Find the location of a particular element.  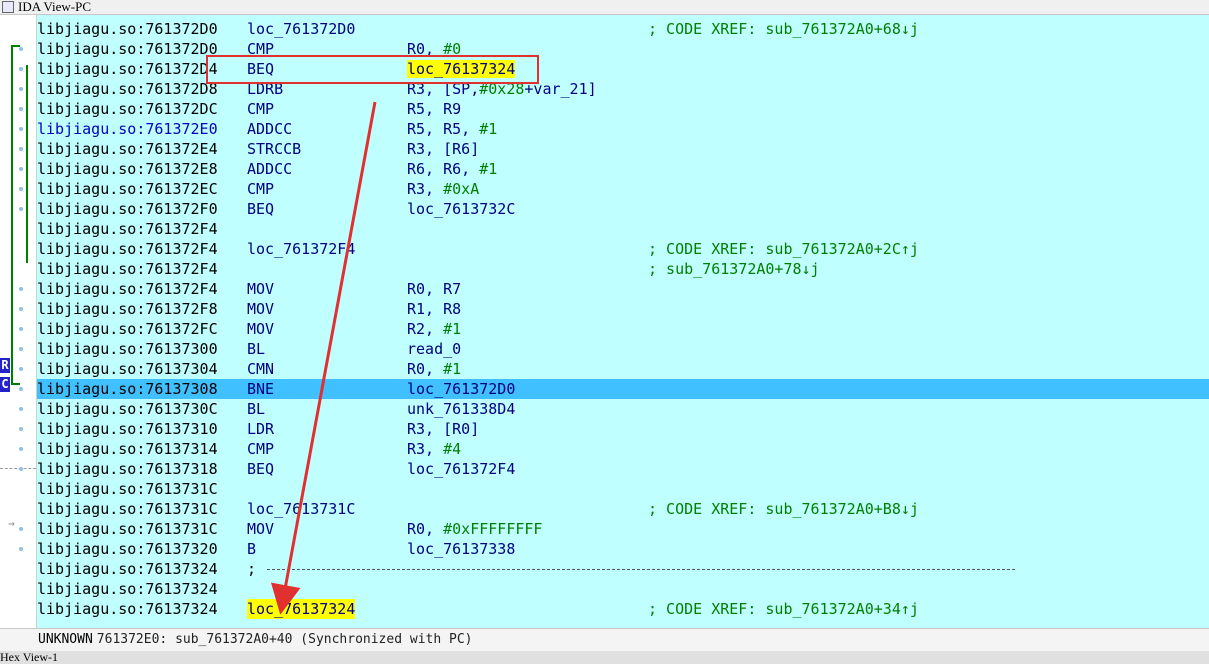

operands: R0, #1 is located at coordinates (434, 369).